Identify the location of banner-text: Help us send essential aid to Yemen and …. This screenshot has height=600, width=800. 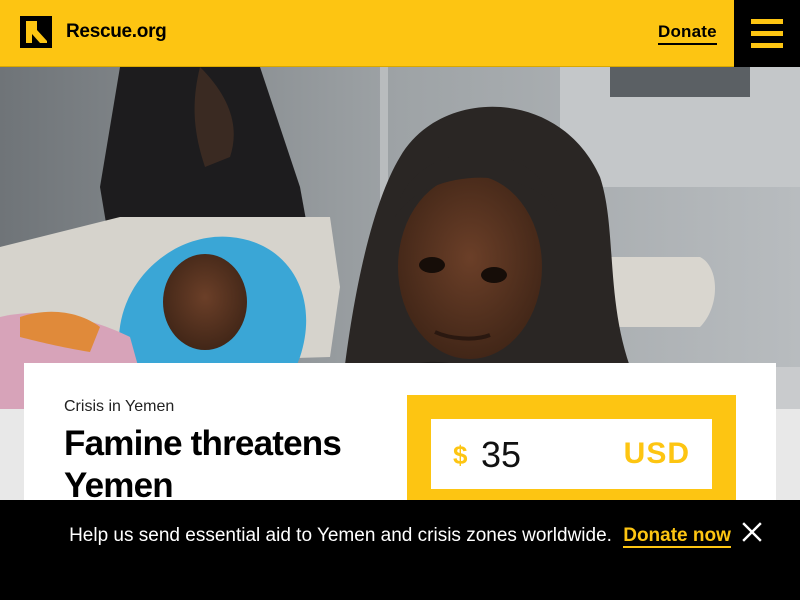
(400, 535).